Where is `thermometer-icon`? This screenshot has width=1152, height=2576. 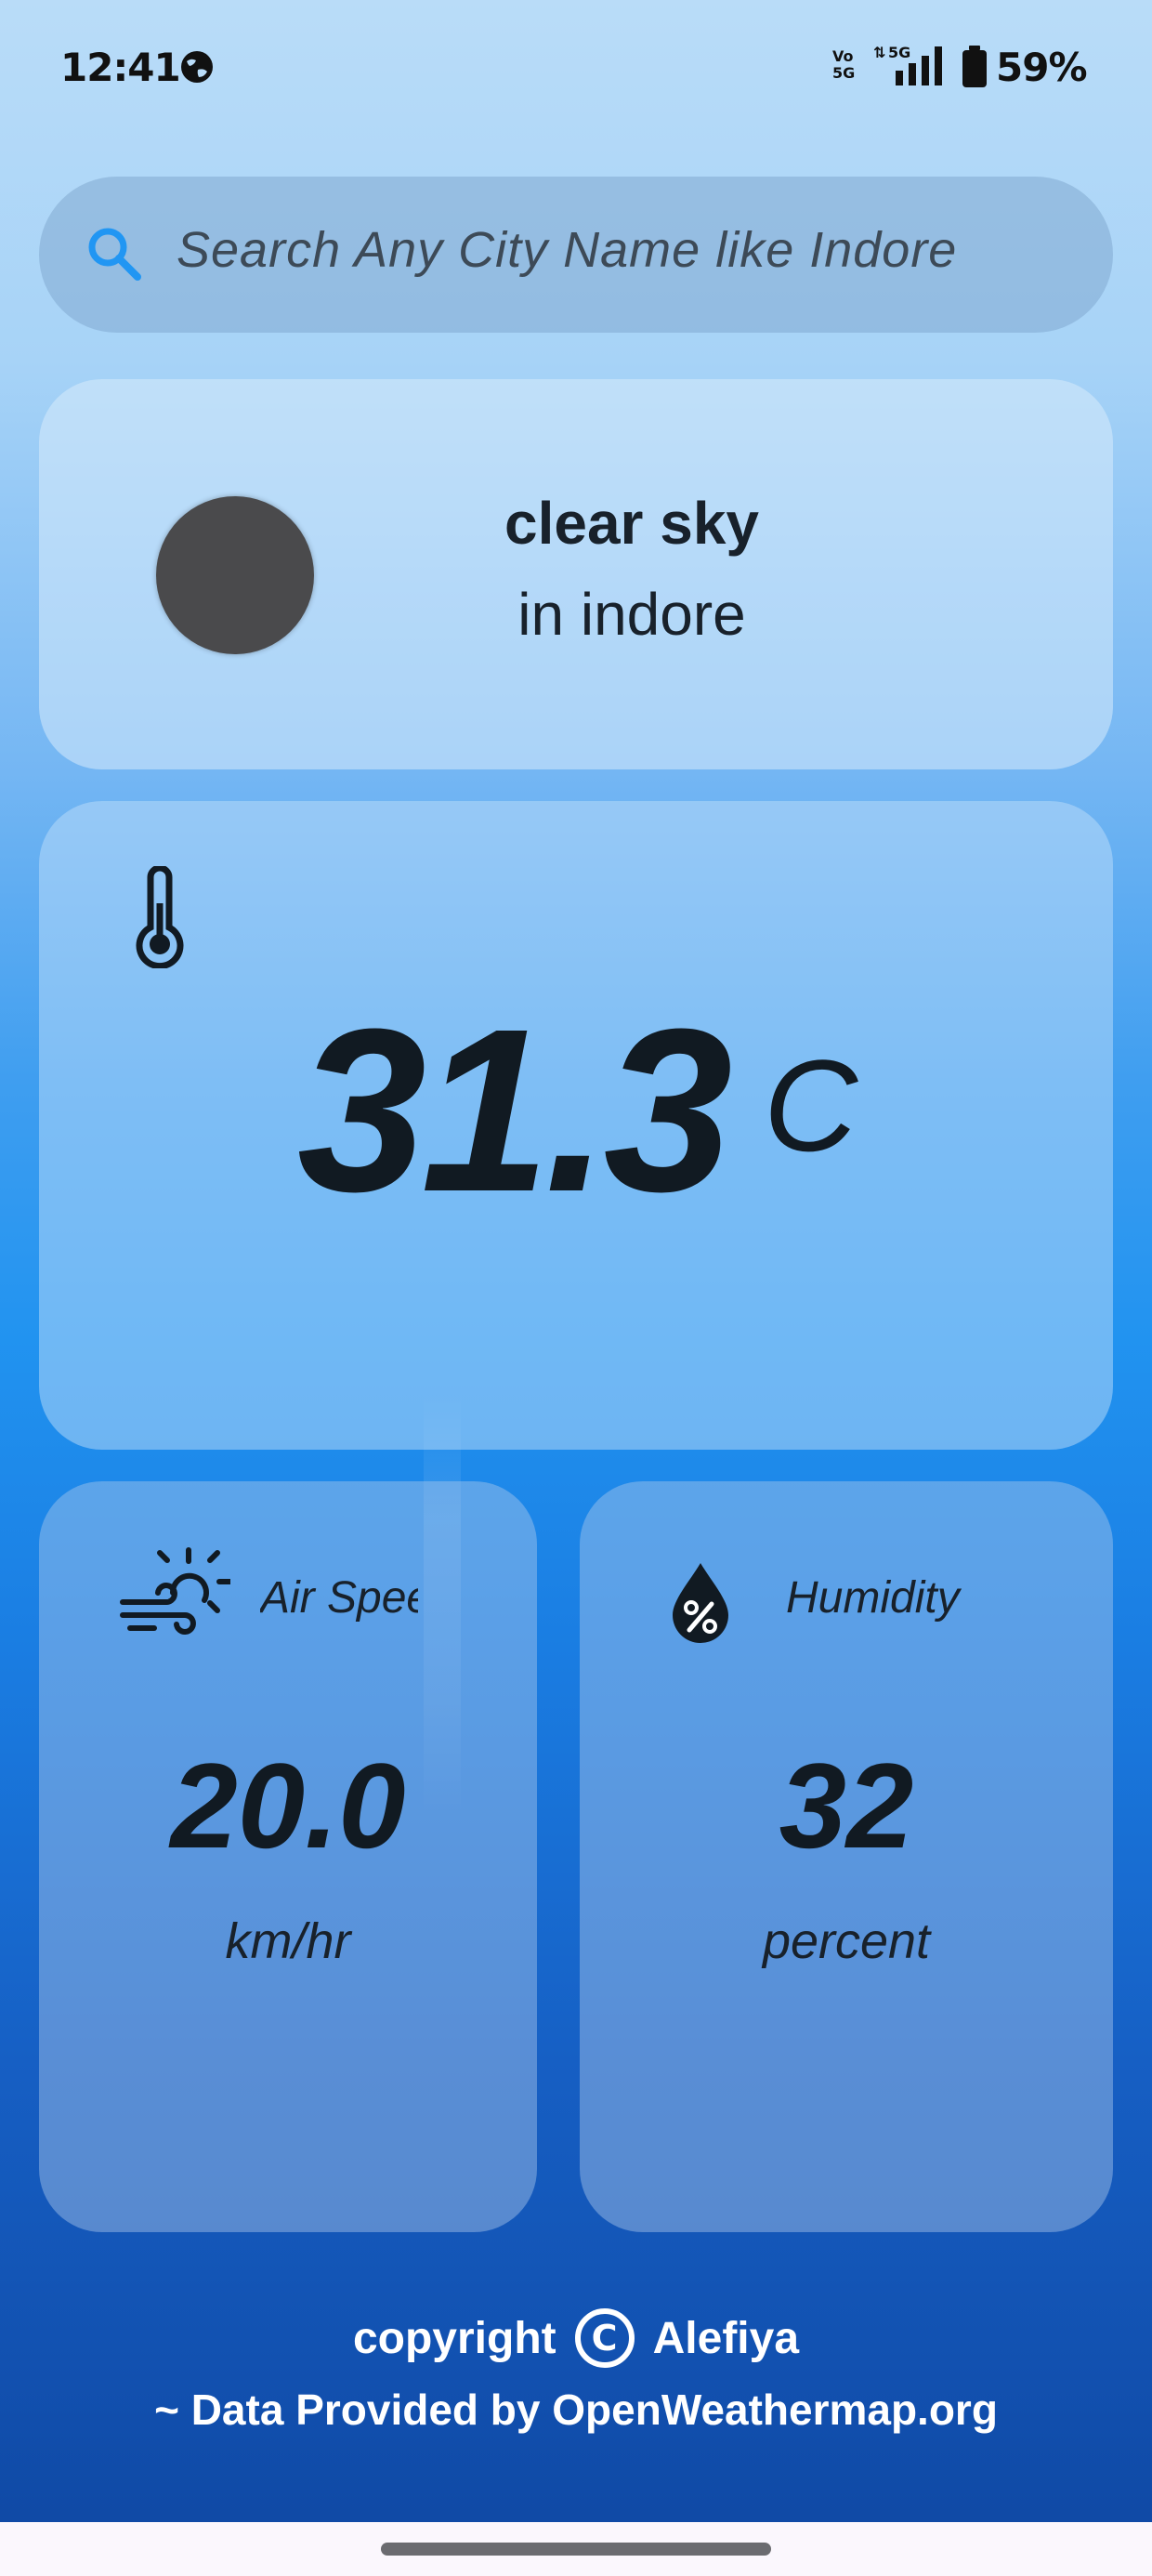 thermometer-icon is located at coordinates (160, 917).